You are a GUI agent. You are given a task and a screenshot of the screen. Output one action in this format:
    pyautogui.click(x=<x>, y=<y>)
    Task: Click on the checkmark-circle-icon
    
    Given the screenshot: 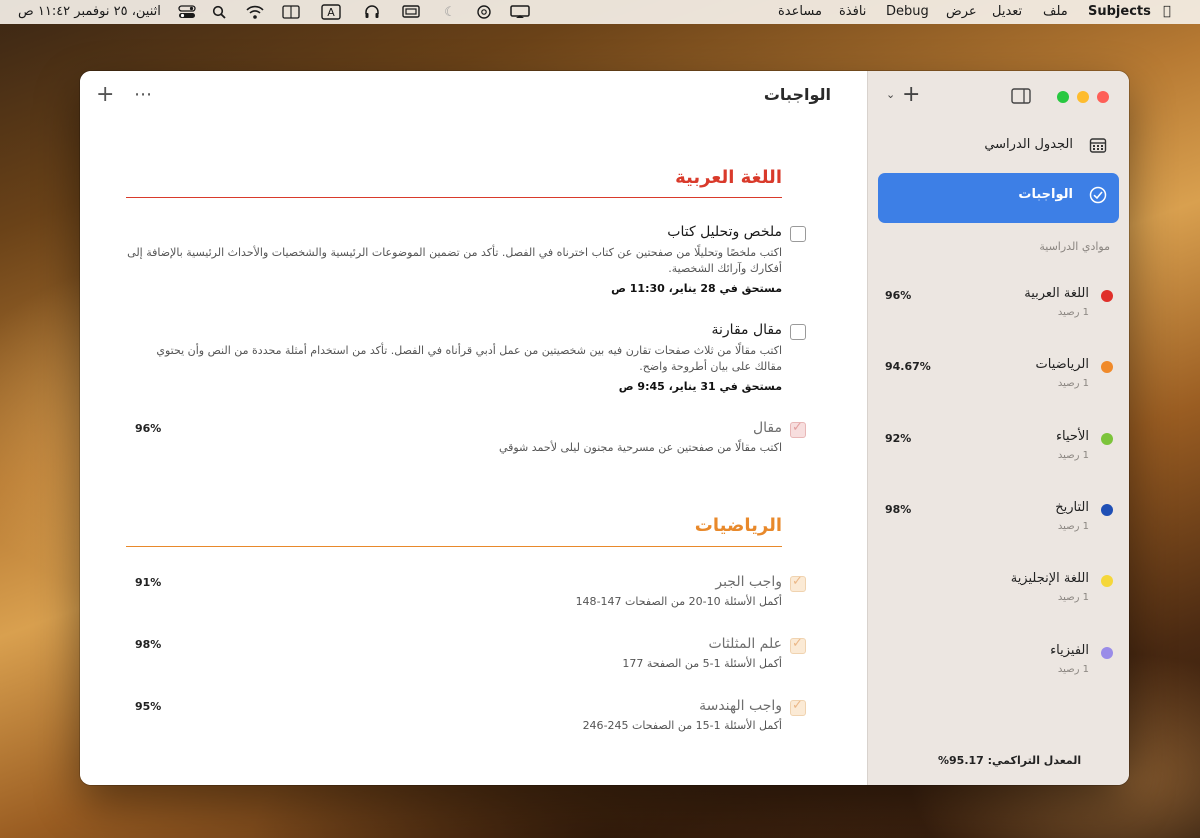 What is the action you would take?
    pyautogui.click(x=1098, y=197)
    